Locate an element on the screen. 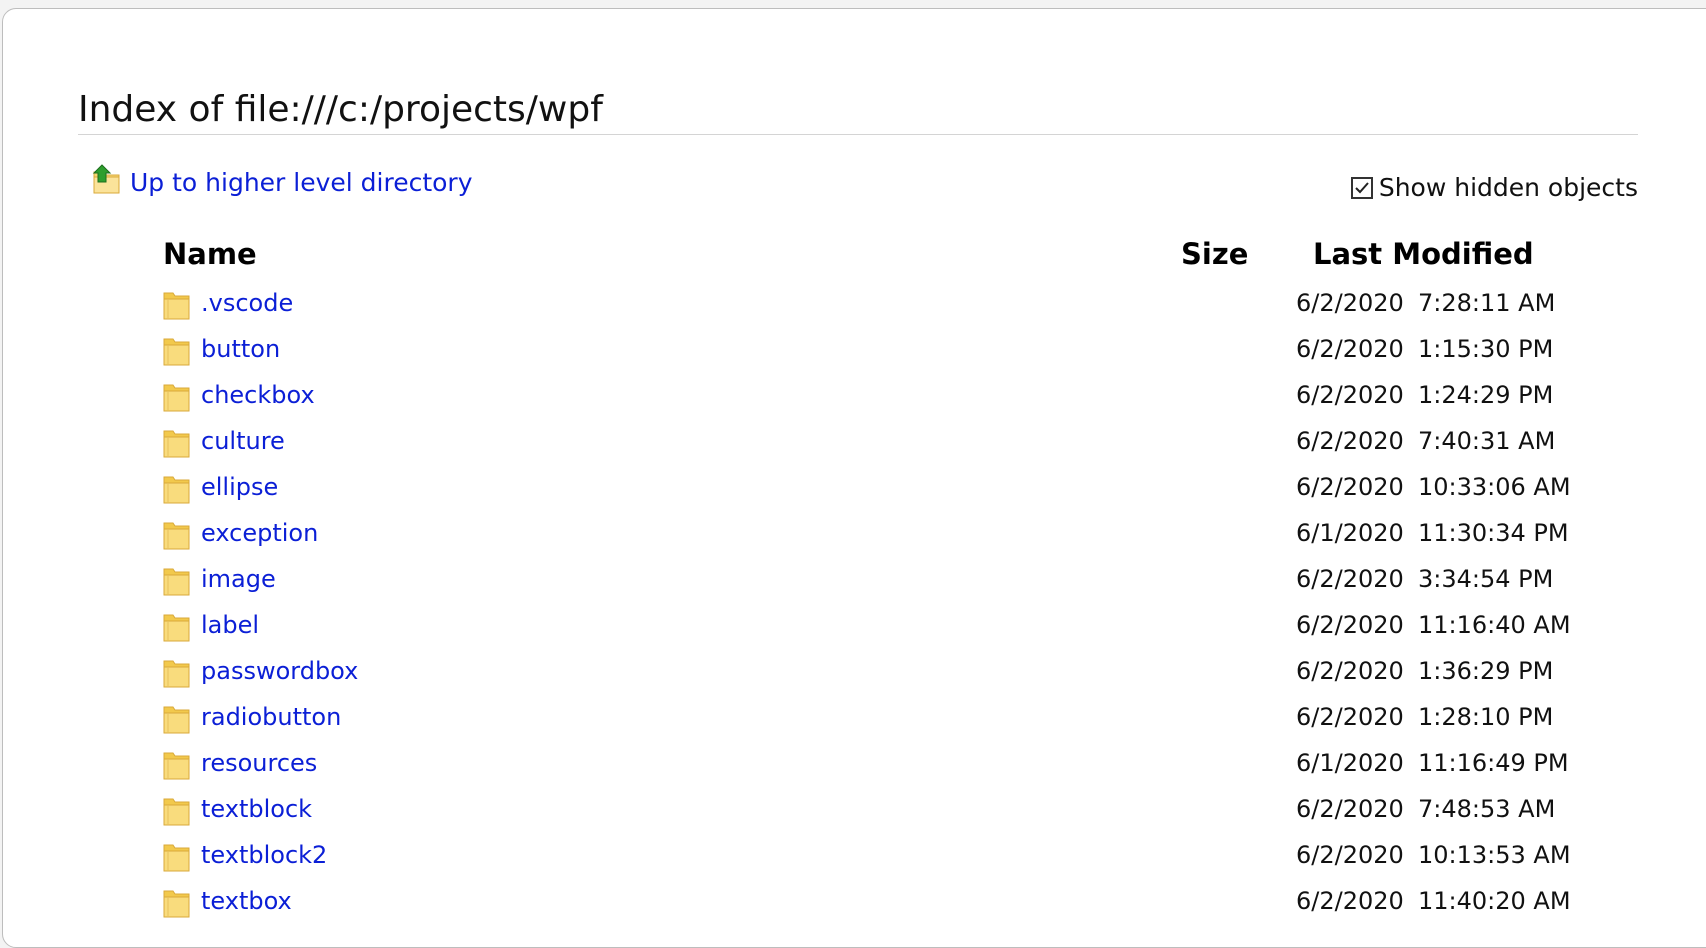  table-row: textbox 6/2/2020 11:40:20 AM is located at coordinates (888, 902).